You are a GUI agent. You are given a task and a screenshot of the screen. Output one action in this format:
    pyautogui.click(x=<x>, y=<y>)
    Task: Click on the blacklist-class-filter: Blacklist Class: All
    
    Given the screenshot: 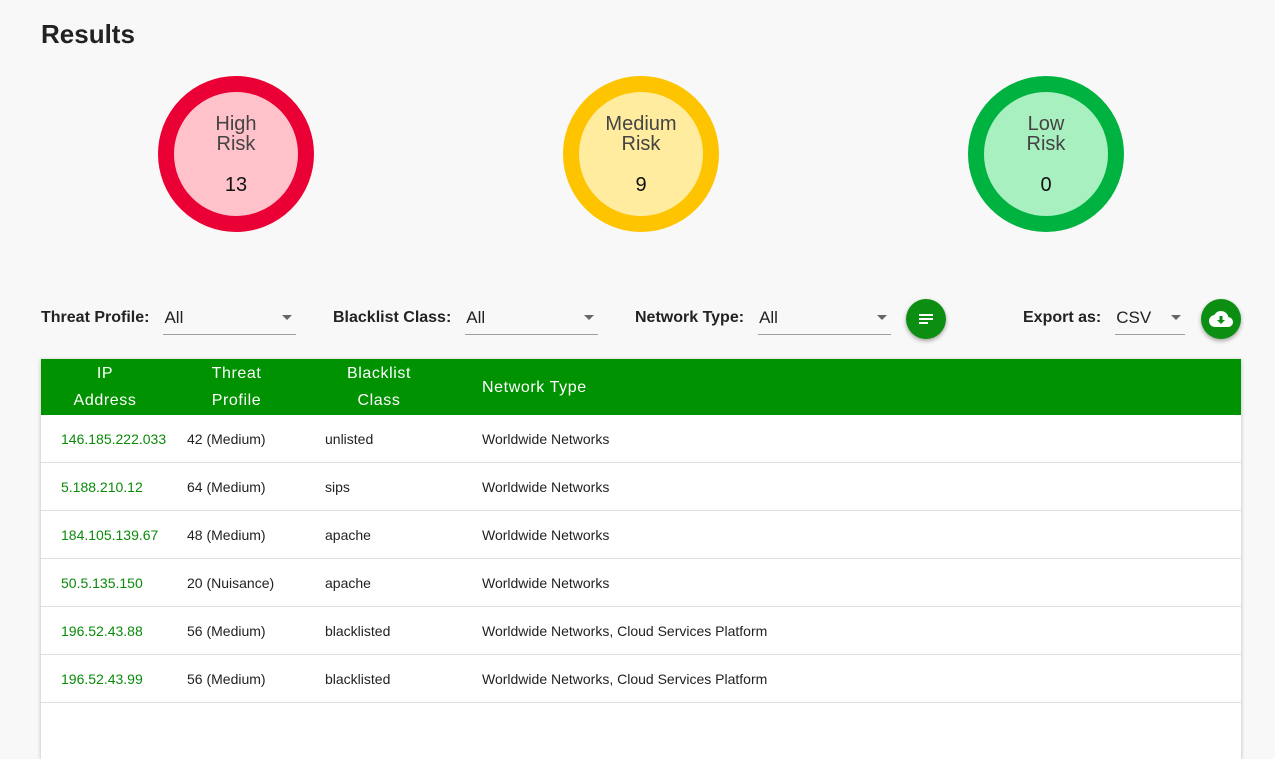 What is the action you would take?
    pyautogui.click(x=466, y=318)
    